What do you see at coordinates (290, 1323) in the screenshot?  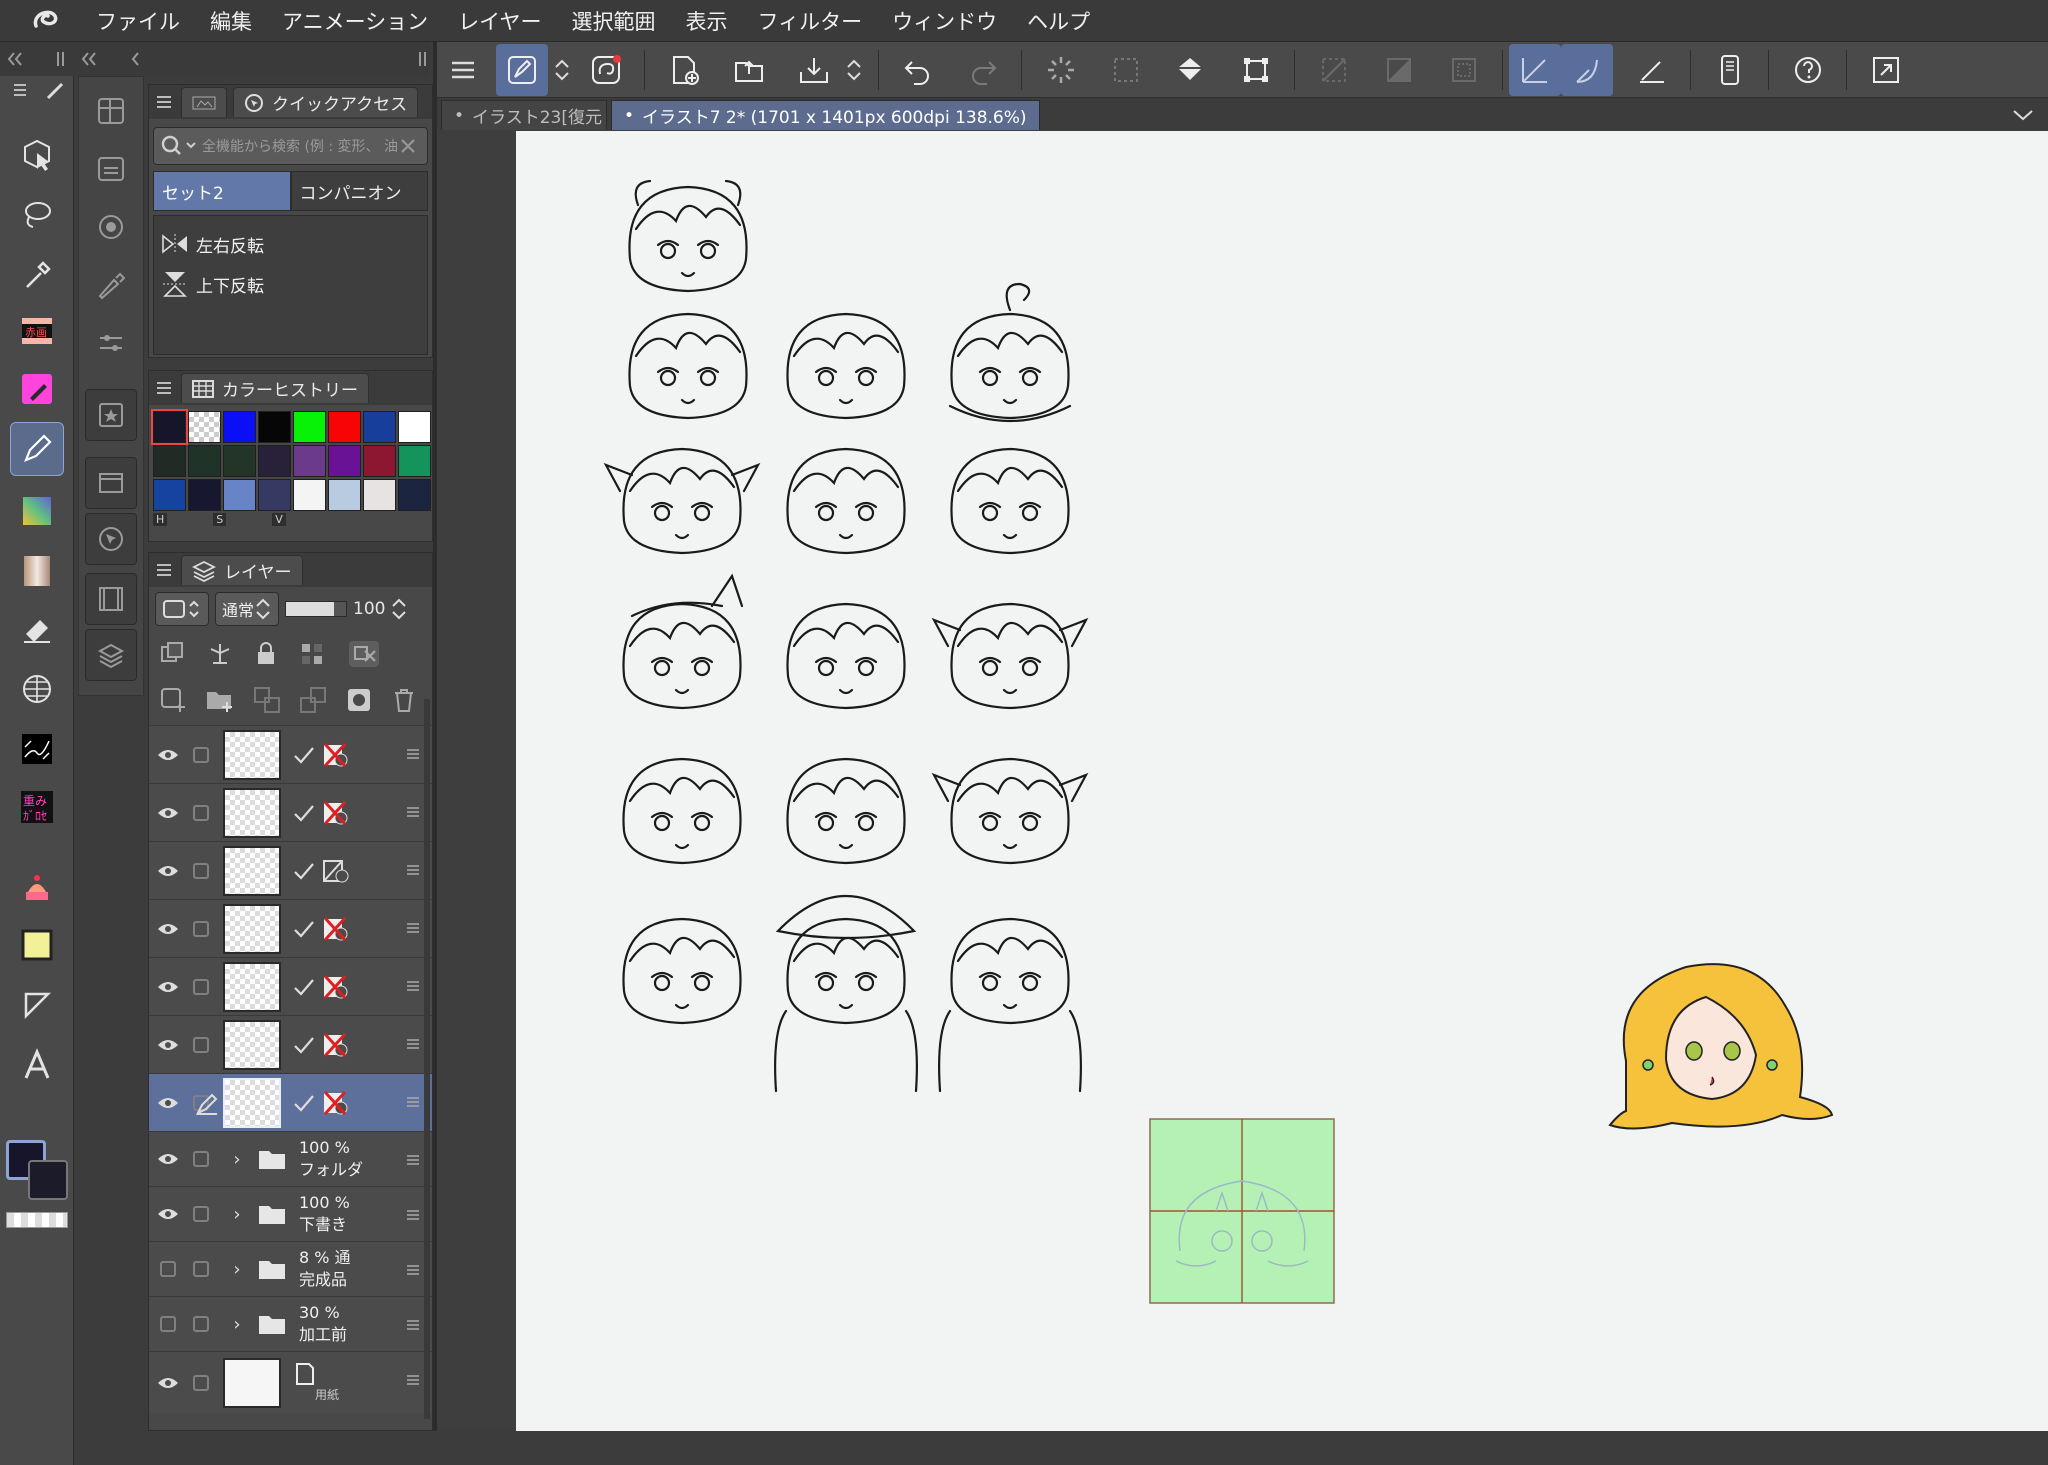 I see `layer-folder-row: › 30 % 加工前` at bounding box center [290, 1323].